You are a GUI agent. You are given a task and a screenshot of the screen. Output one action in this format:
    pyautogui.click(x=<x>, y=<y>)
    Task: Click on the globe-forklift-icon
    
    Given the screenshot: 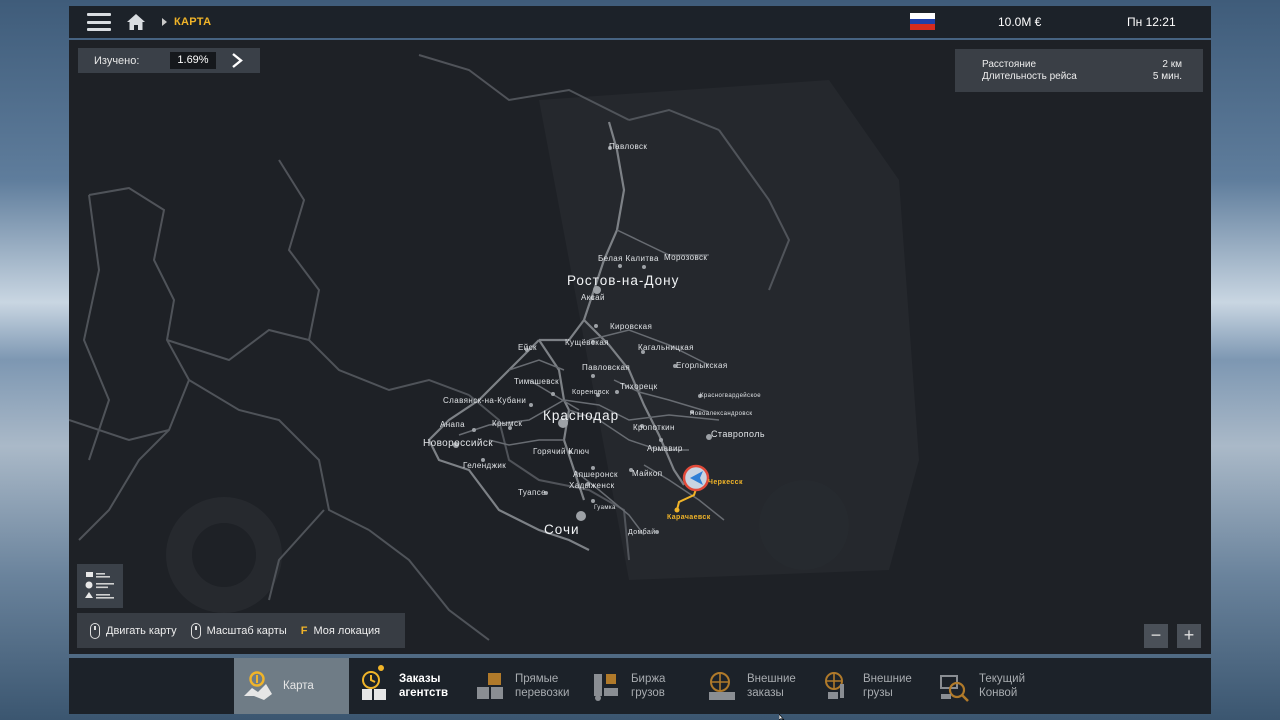 What is the action you would take?
    pyautogui.click(x=834, y=685)
    